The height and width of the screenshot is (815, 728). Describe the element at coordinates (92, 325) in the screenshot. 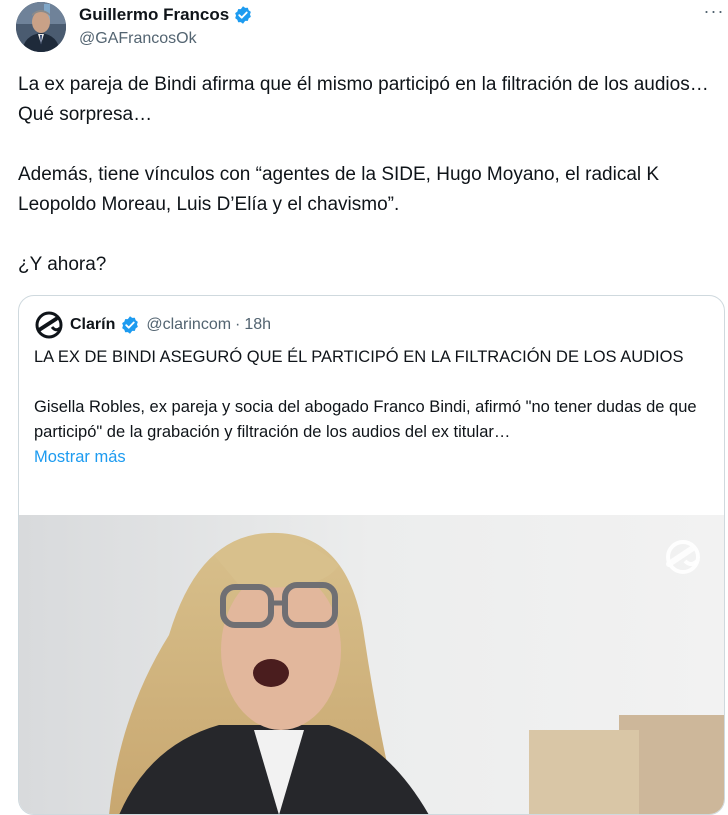

I see `quoted-display-name: Clarín` at that location.